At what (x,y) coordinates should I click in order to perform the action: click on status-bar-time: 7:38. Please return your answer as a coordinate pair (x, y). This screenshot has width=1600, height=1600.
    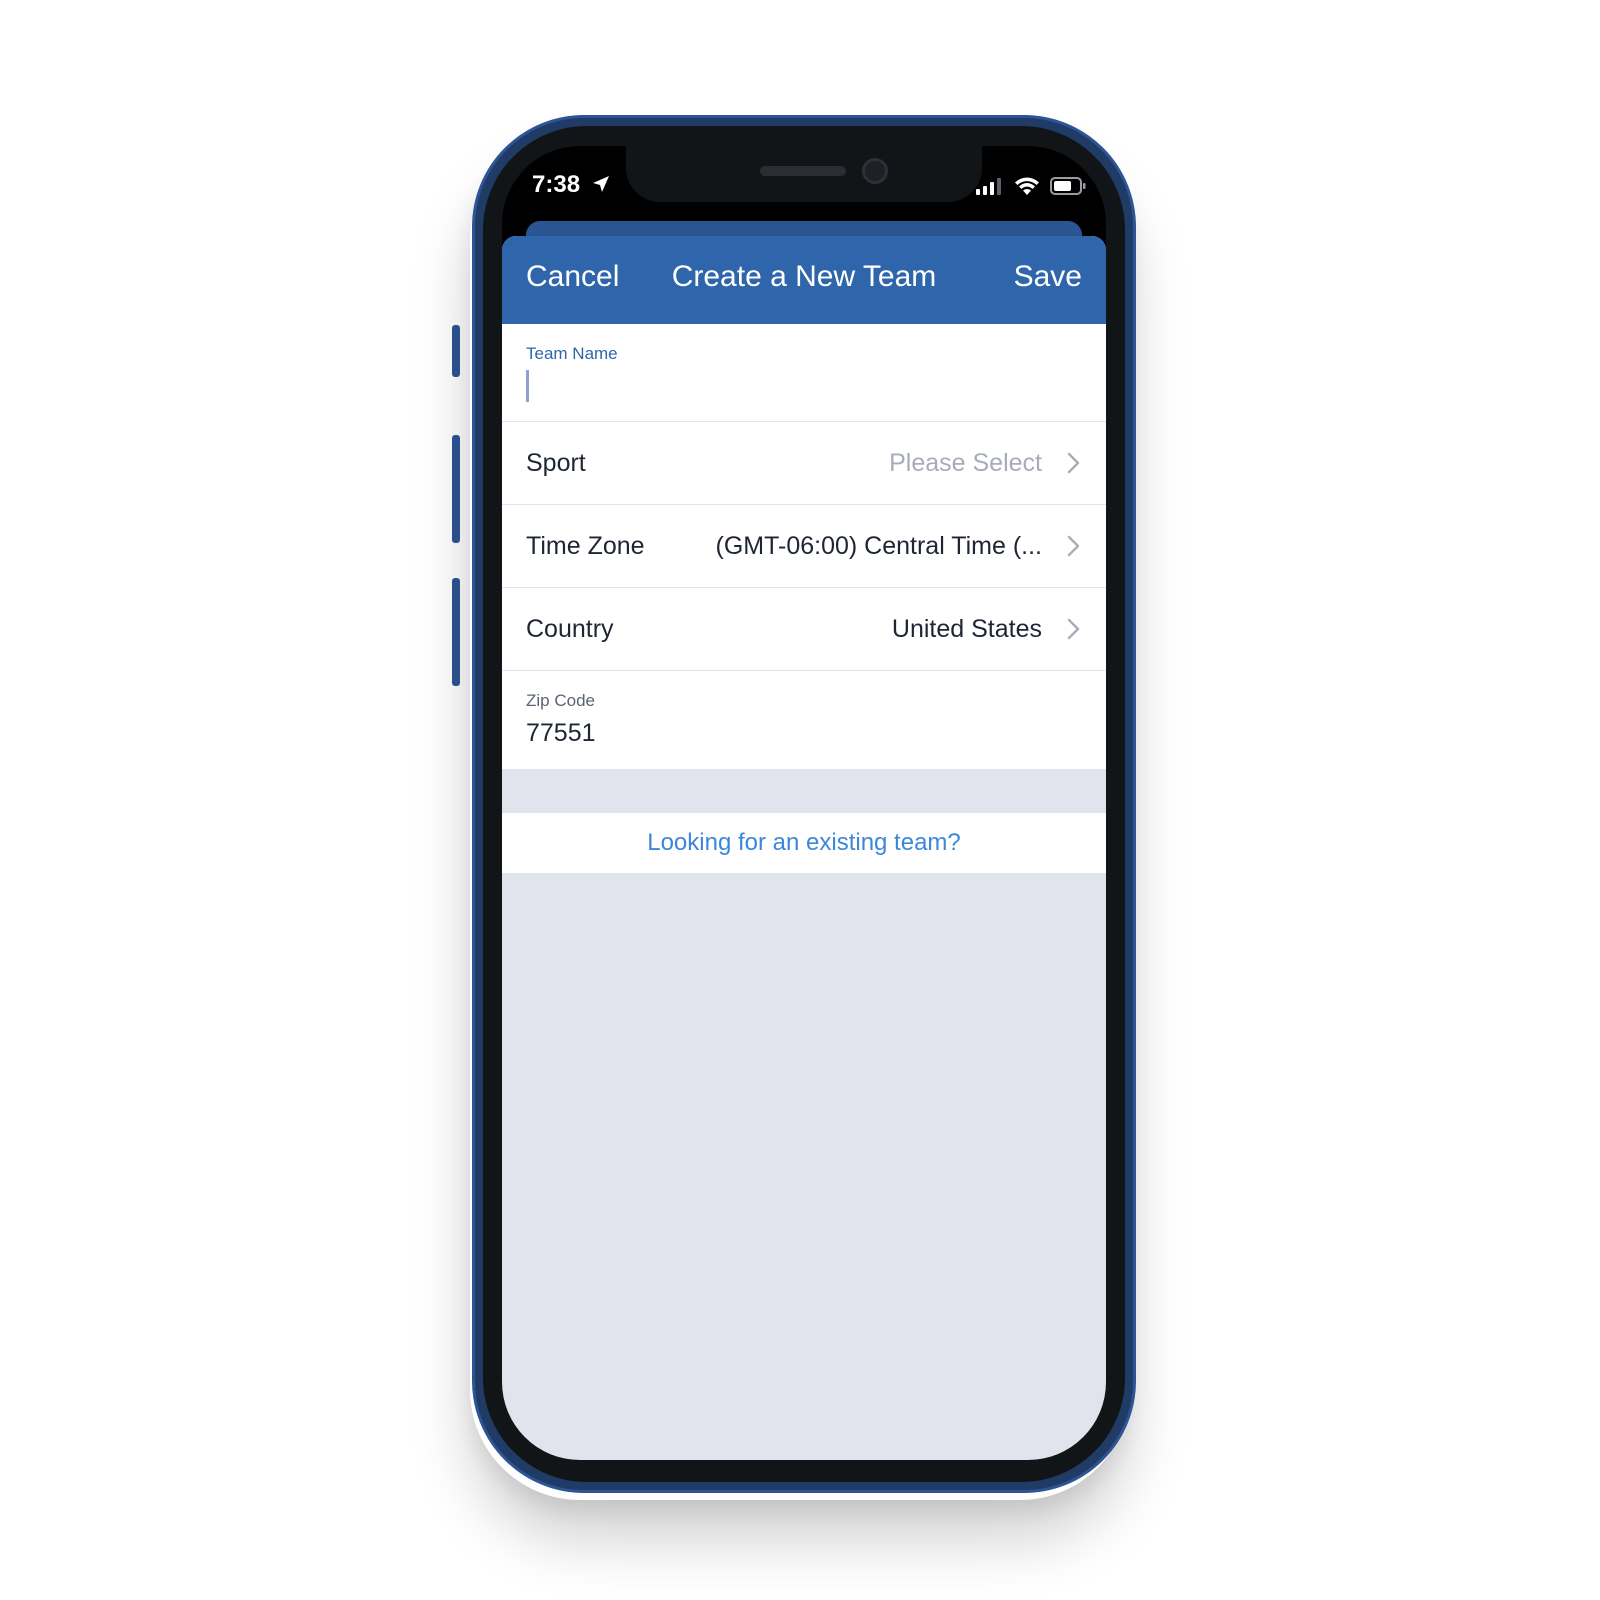
    Looking at the image, I should click on (571, 185).